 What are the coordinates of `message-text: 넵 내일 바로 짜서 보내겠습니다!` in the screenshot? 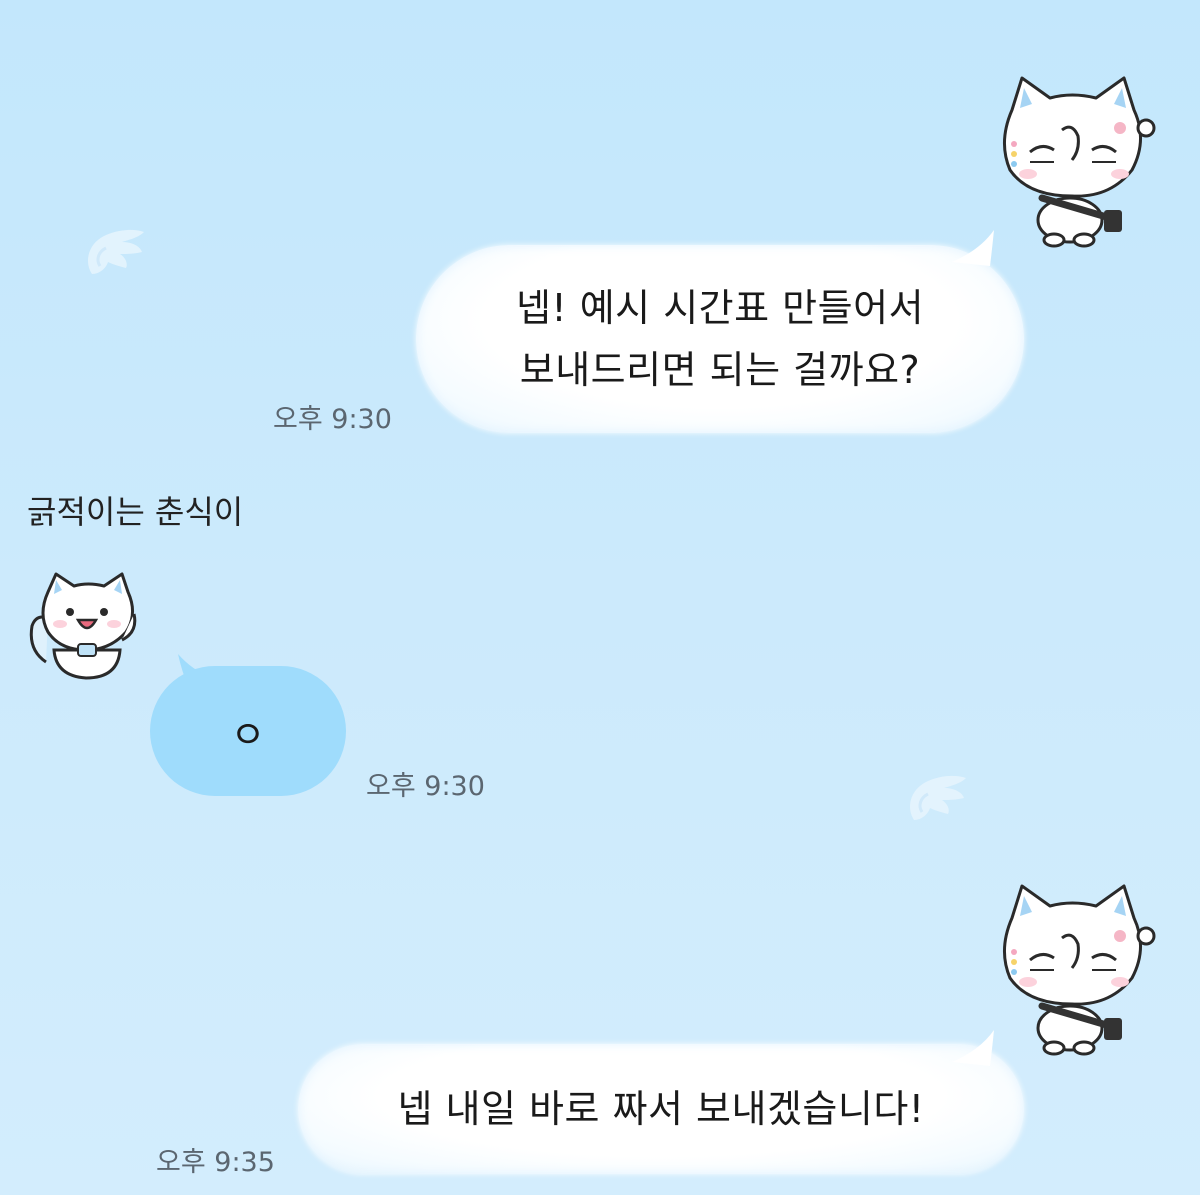 It's located at (661, 1109).